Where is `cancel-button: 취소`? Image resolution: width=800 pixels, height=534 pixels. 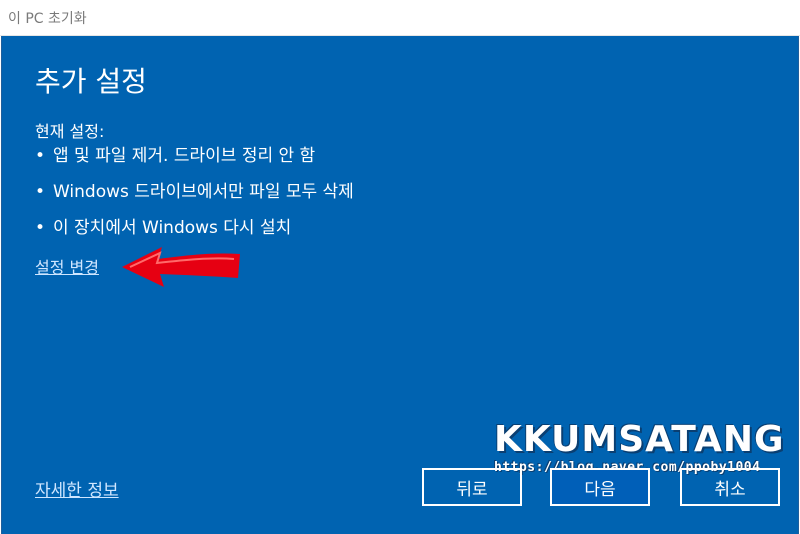
cancel-button: 취소 is located at coordinates (730, 487).